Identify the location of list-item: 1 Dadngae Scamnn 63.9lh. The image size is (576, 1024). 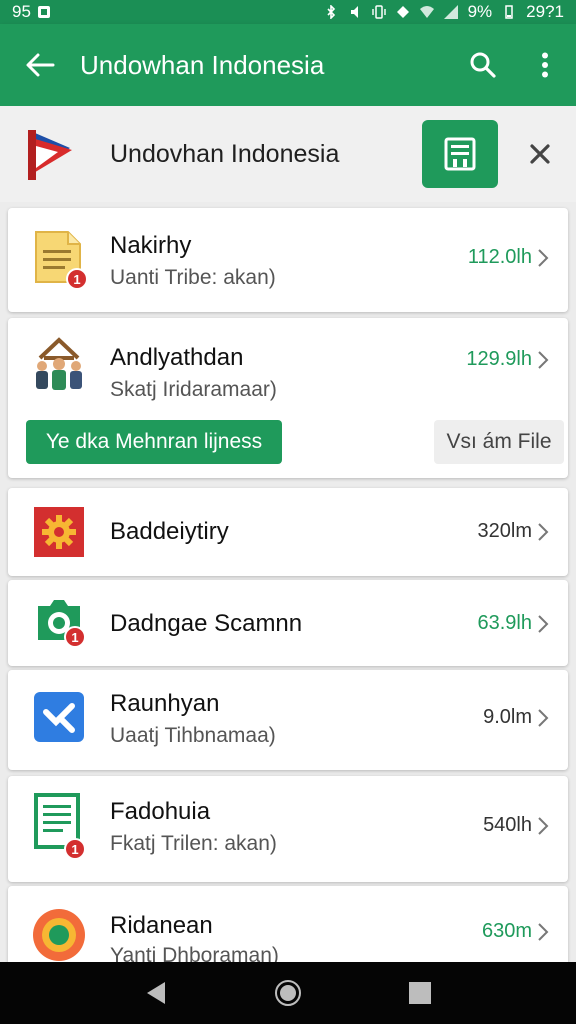
(288, 623).